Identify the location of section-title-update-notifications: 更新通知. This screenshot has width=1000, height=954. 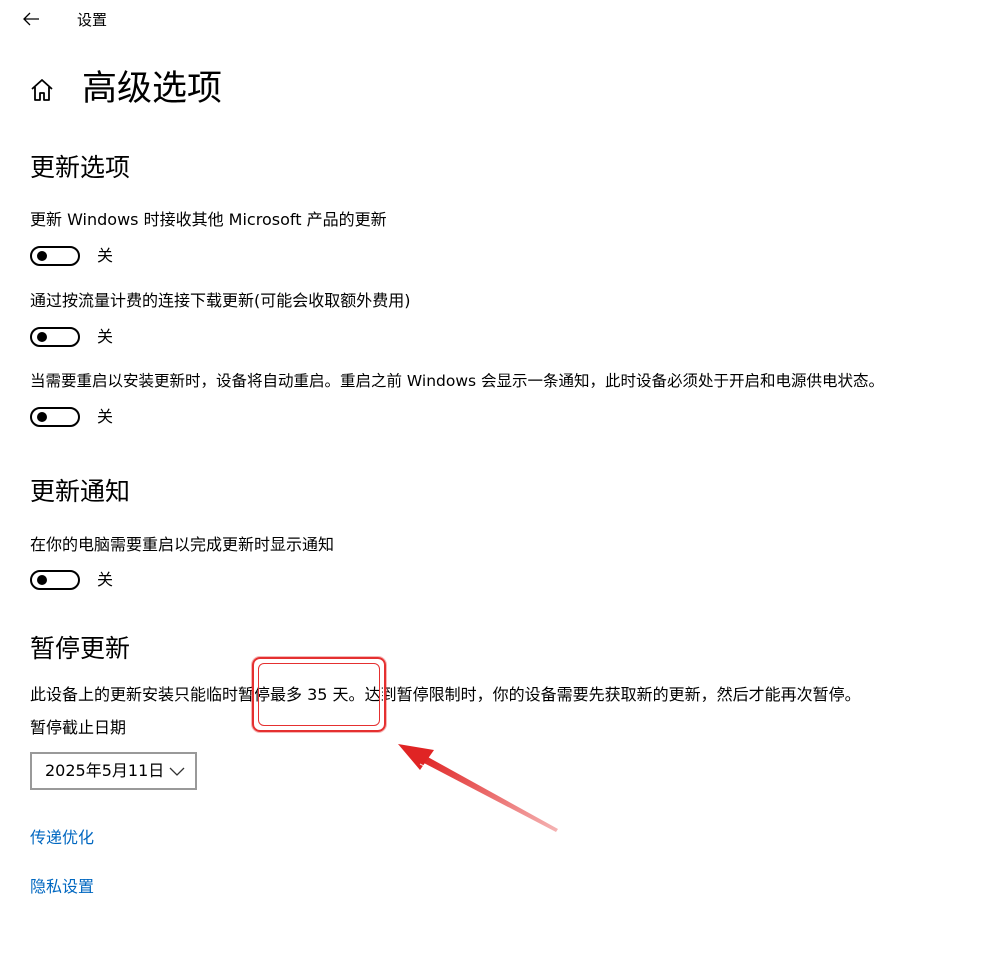
(80, 491).